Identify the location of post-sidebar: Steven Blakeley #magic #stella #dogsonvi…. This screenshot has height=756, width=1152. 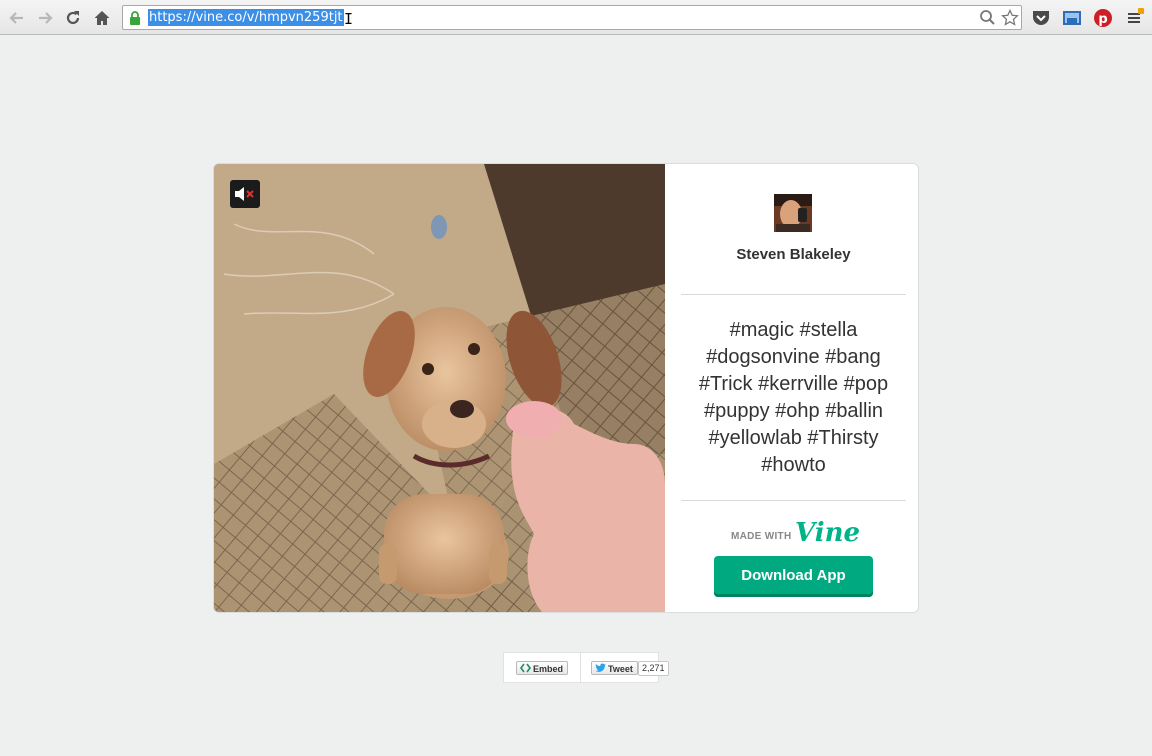
(791, 388).